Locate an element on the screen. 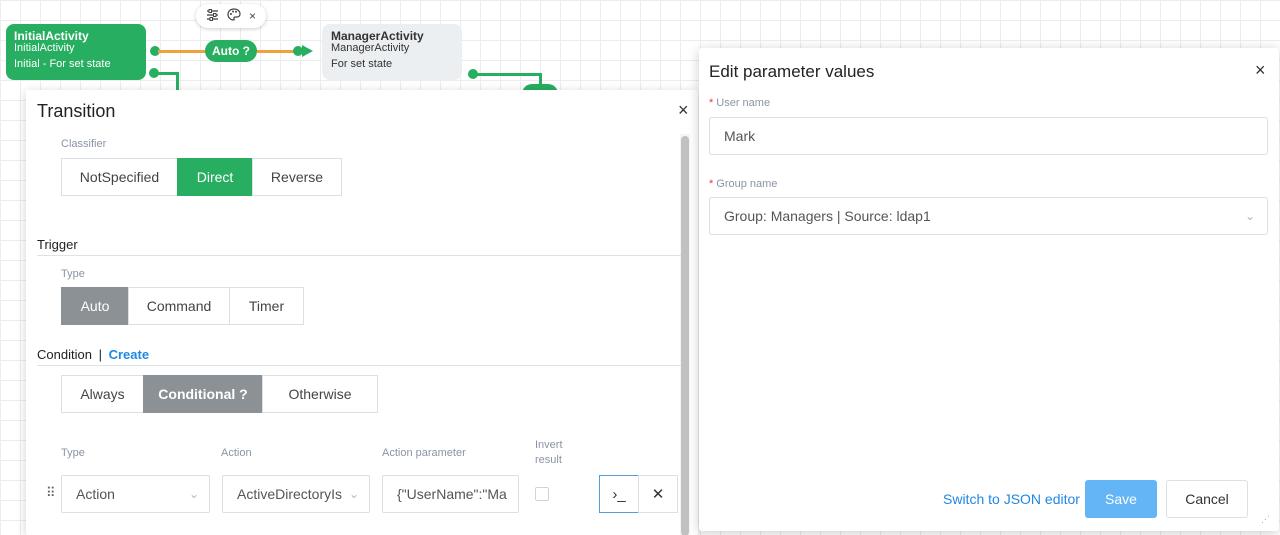 This screenshot has height=535, width=1280. dialog-title: Edit parameter values is located at coordinates (792, 71).